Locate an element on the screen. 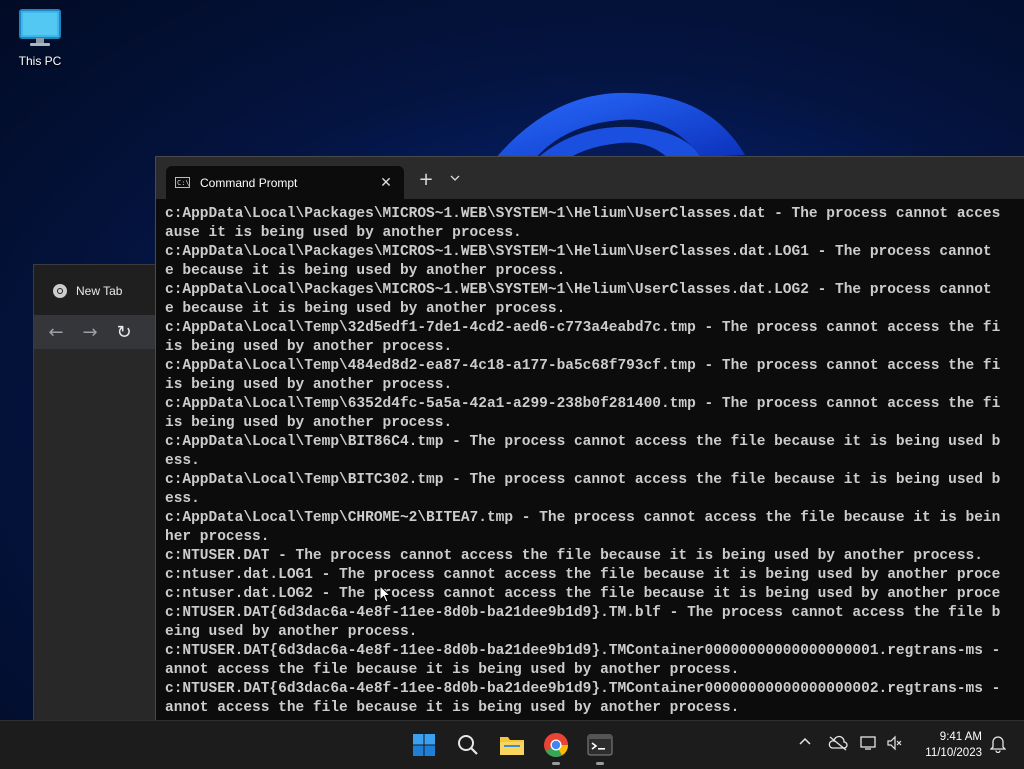 The width and height of the screenshot is (1024, 769). terminal-line: eing used by another process. is located at coordinates (291, 632).